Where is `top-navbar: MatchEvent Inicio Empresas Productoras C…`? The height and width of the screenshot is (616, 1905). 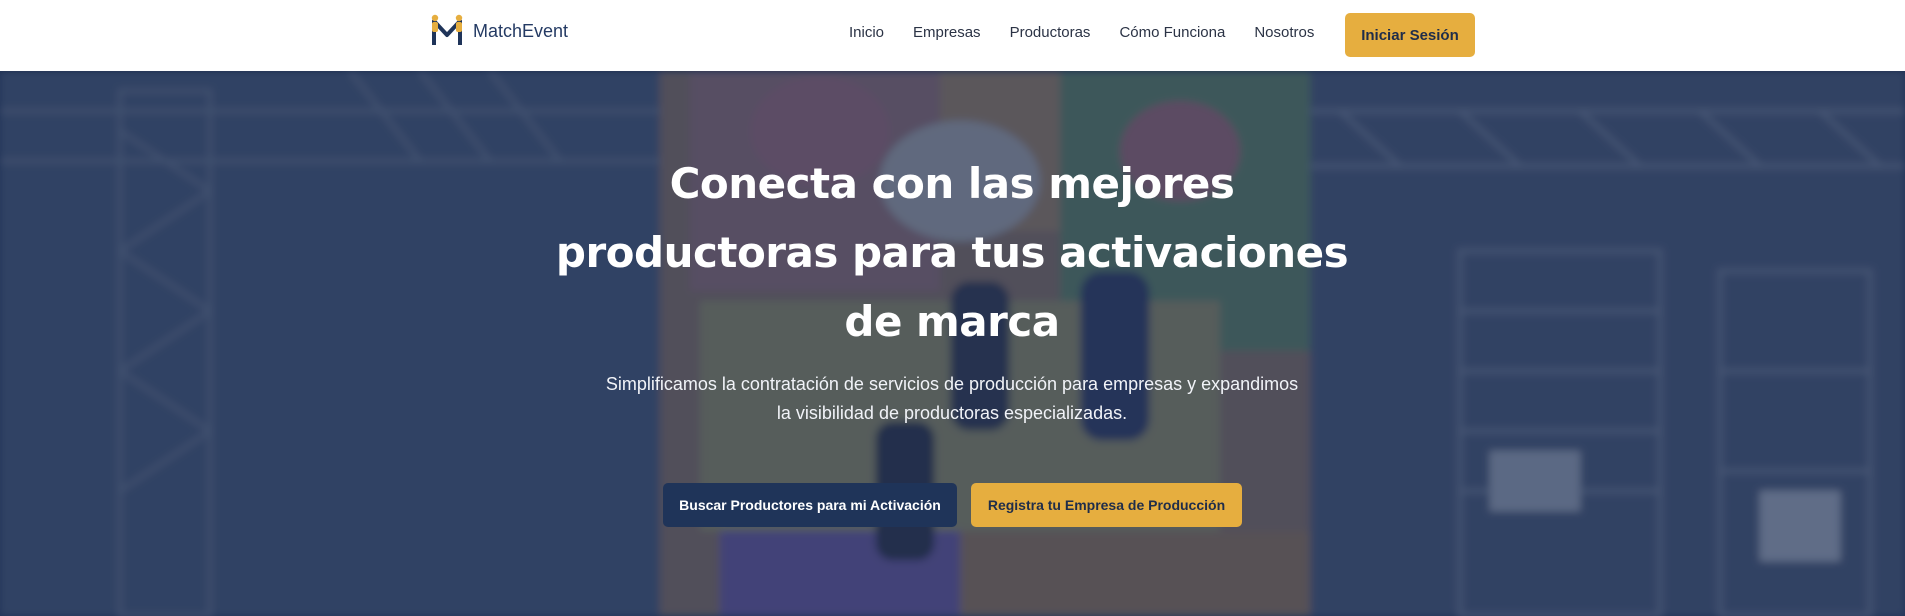
top-navbar: MatchEvent Inicio Empresas Productoras C… is located at coordinates (952, 35).